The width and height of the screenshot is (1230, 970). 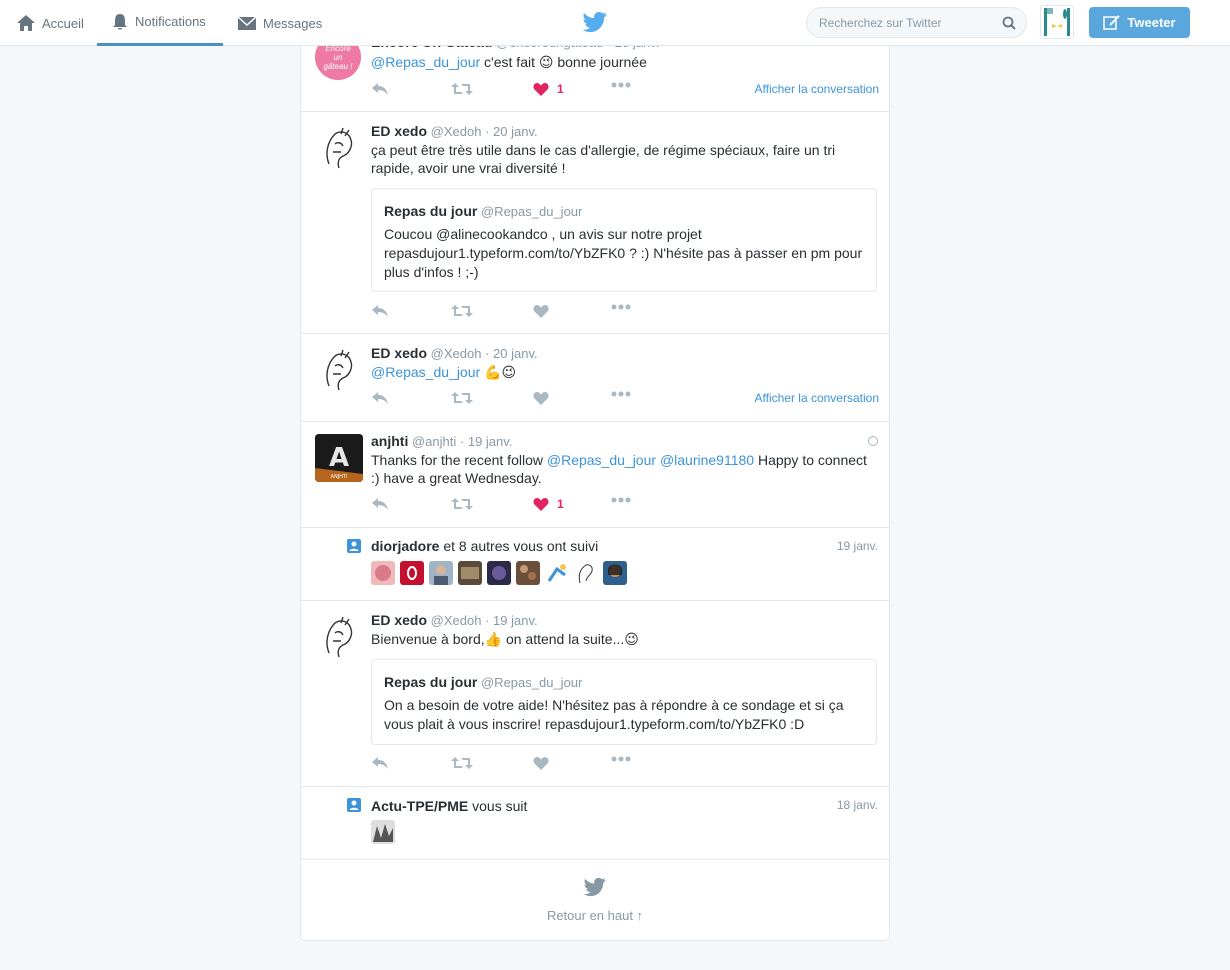 I want to click on avatar-anjhti: A ANJHTI, so click(x=339, y=458).